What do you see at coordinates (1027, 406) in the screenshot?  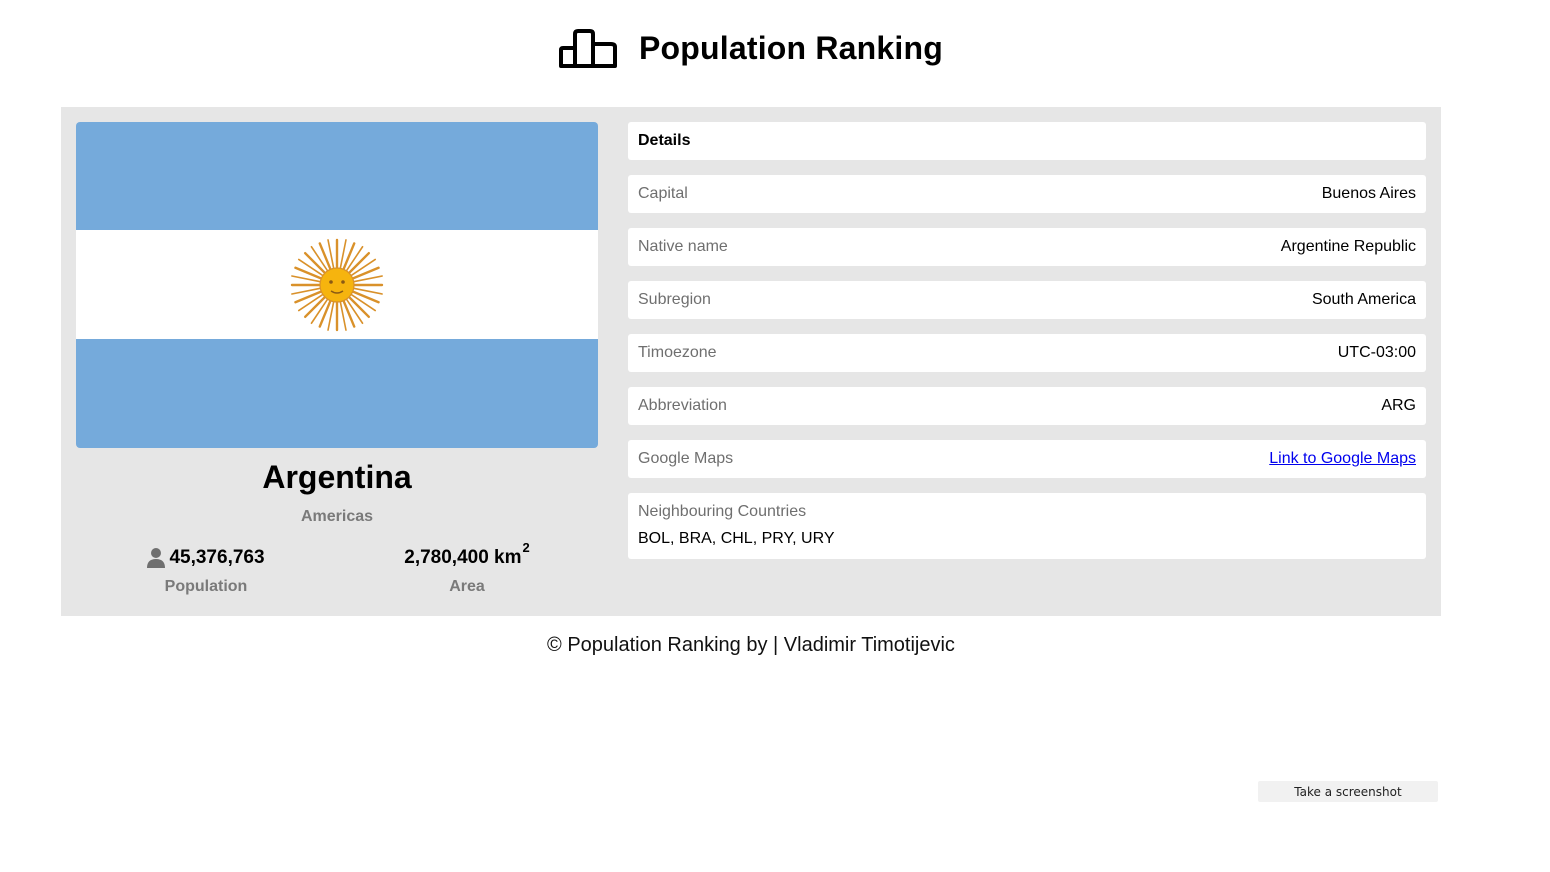 I see `detail-row-abbreviation: Abbreviation ARG` at bounding box center [1027, 406].